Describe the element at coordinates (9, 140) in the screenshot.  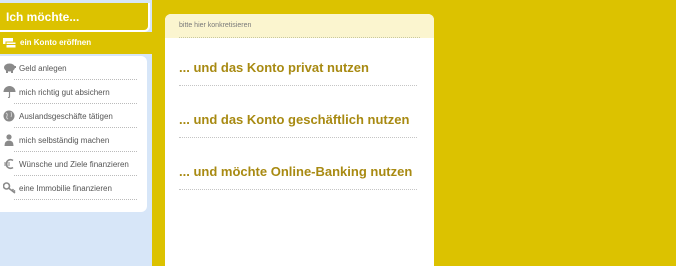
I see `person-icon` at that location.